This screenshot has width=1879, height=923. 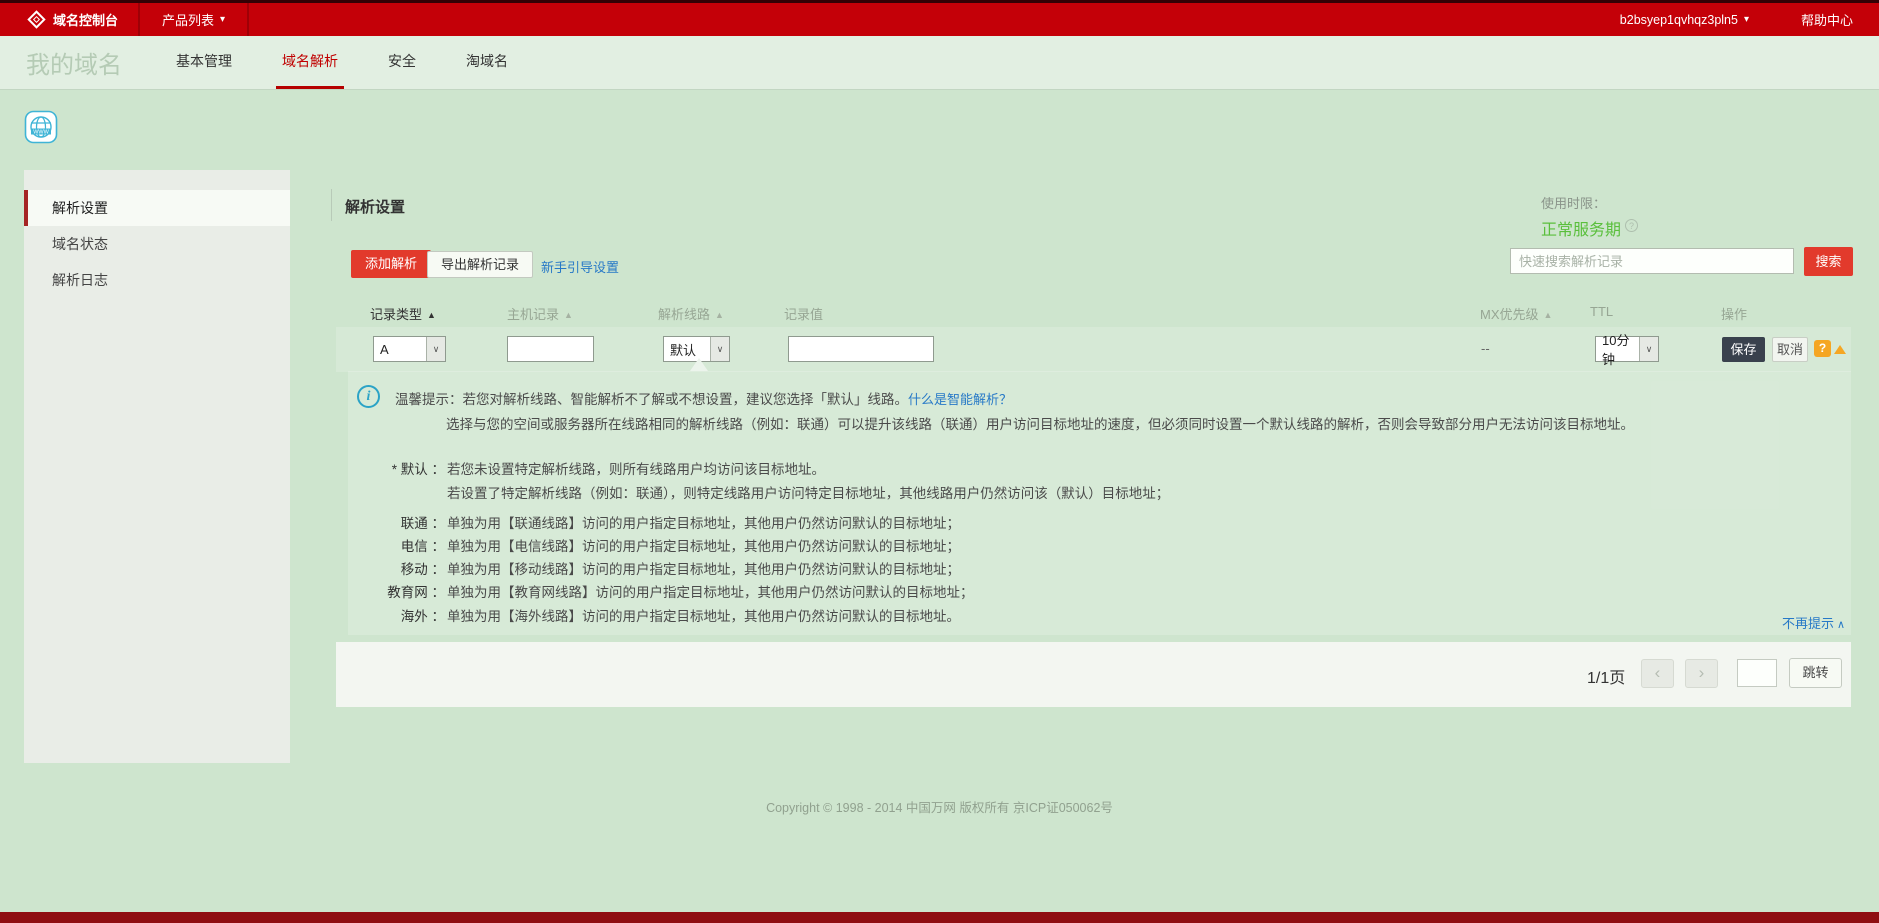 I want to click on console-home-link: 域名控制台, so click(x=69, y=19).